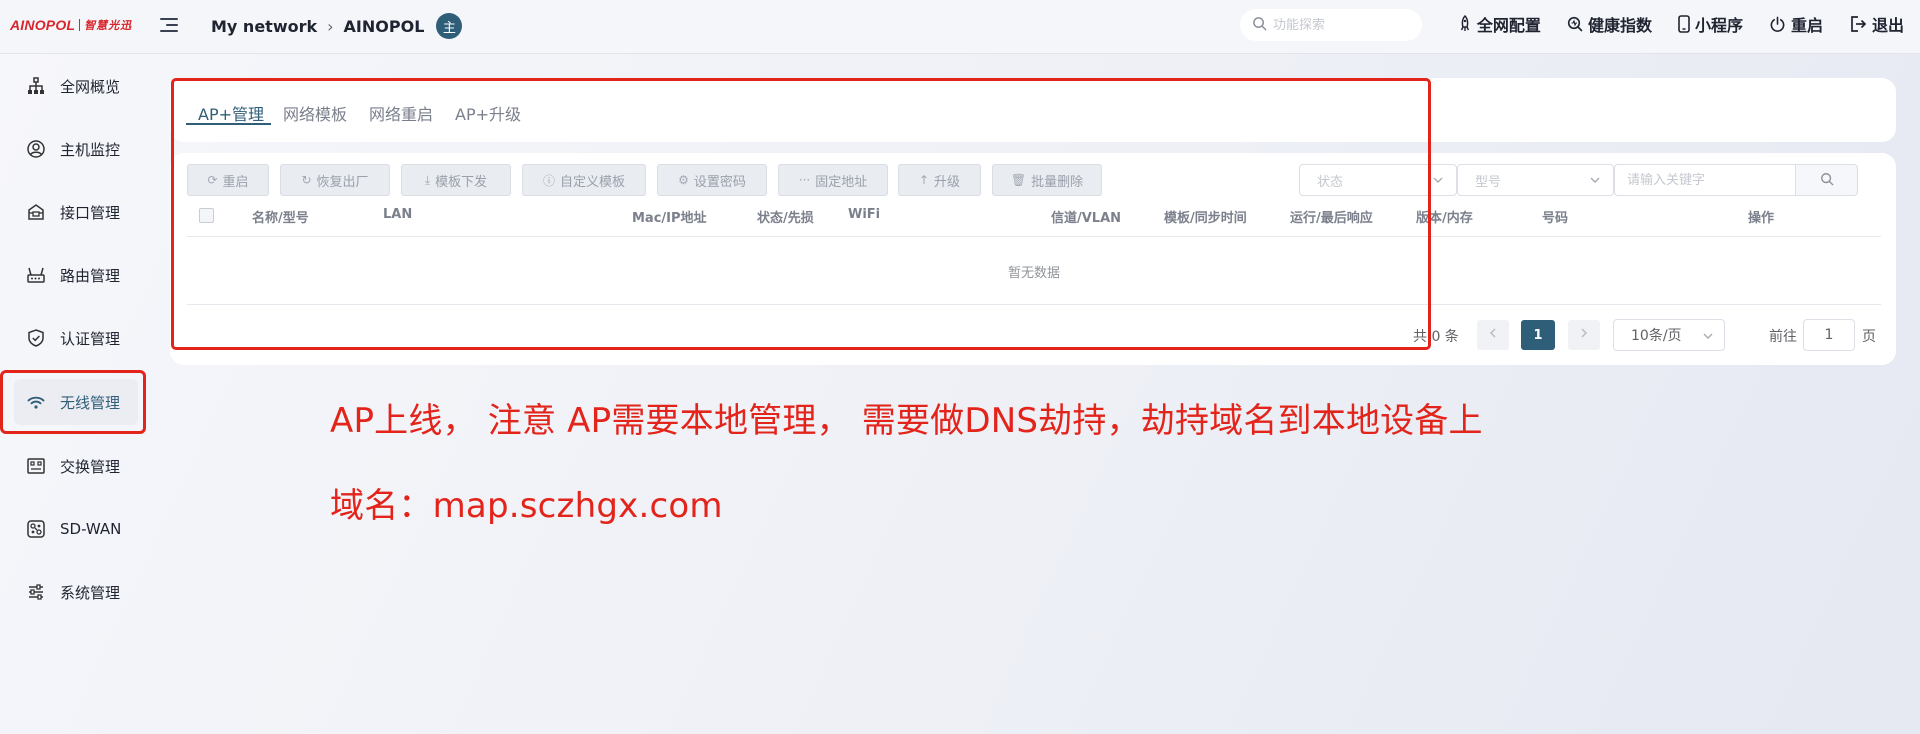  I want to click on tab-ap-management: AP+管理, so click(231, 113).